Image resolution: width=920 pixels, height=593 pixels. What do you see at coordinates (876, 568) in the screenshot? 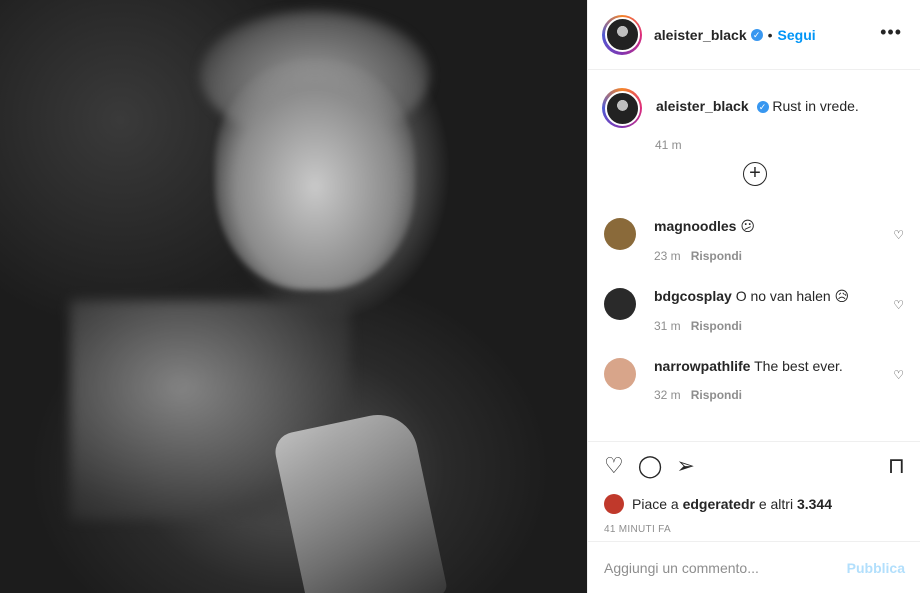
I see `publish-button: Pubblica` at bounding box center [876, 568].